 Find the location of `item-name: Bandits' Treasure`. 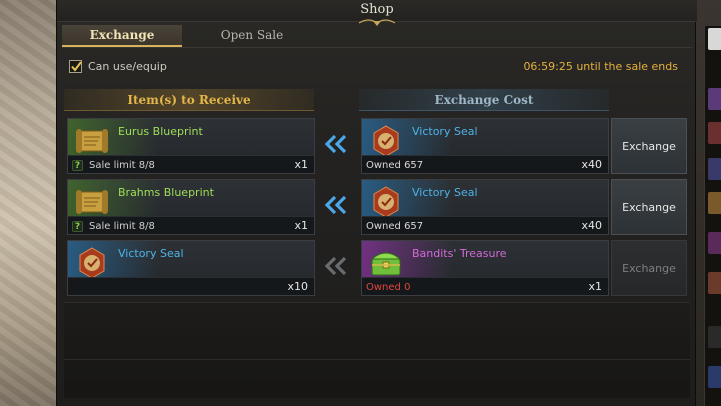

item-name: Bandits' Treasure is located at coordinates (459, 253).